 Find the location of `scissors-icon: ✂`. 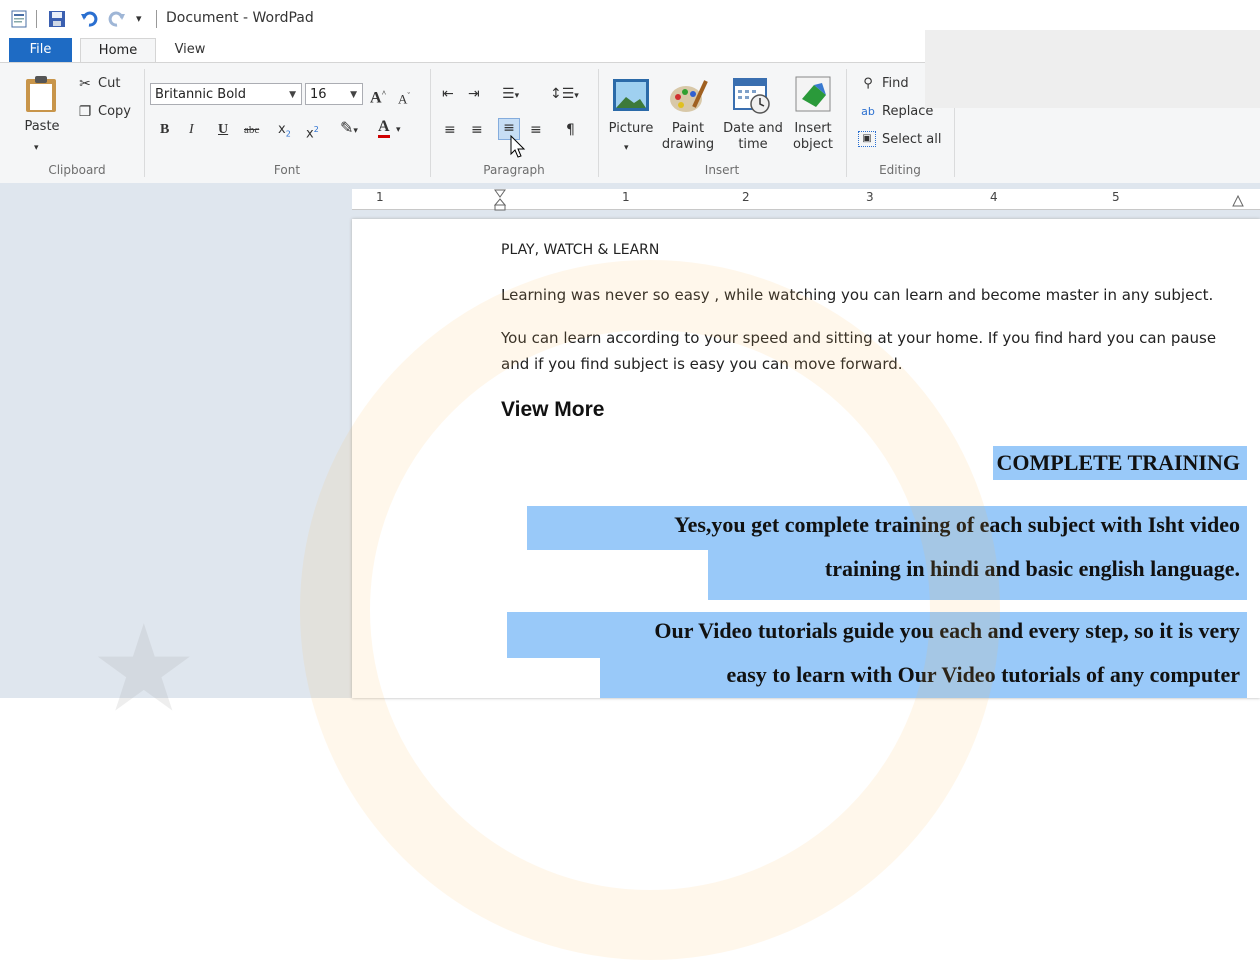

scissors-icon: ✂ is located at coordinates (85, 84).